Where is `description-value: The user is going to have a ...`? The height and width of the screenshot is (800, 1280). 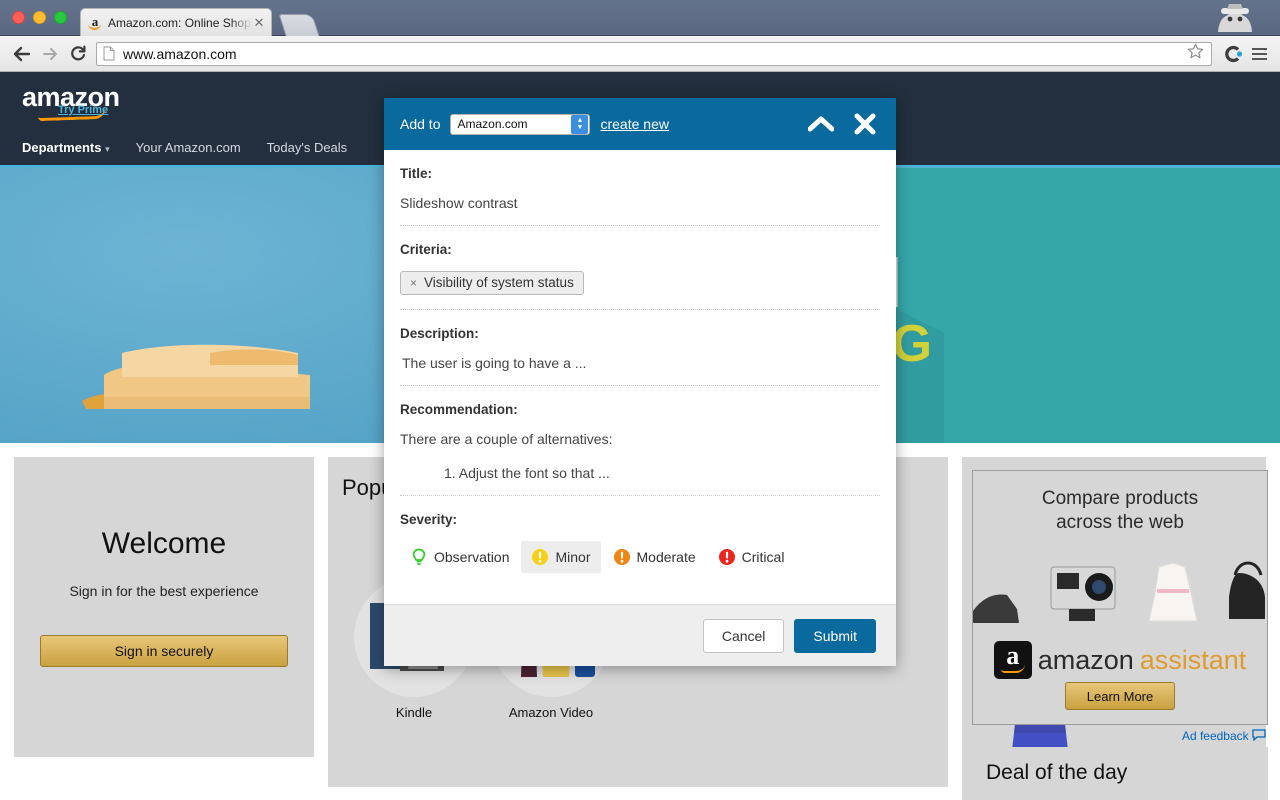 description-value: The user is going to have a ... is located at coordinates (640, 363).